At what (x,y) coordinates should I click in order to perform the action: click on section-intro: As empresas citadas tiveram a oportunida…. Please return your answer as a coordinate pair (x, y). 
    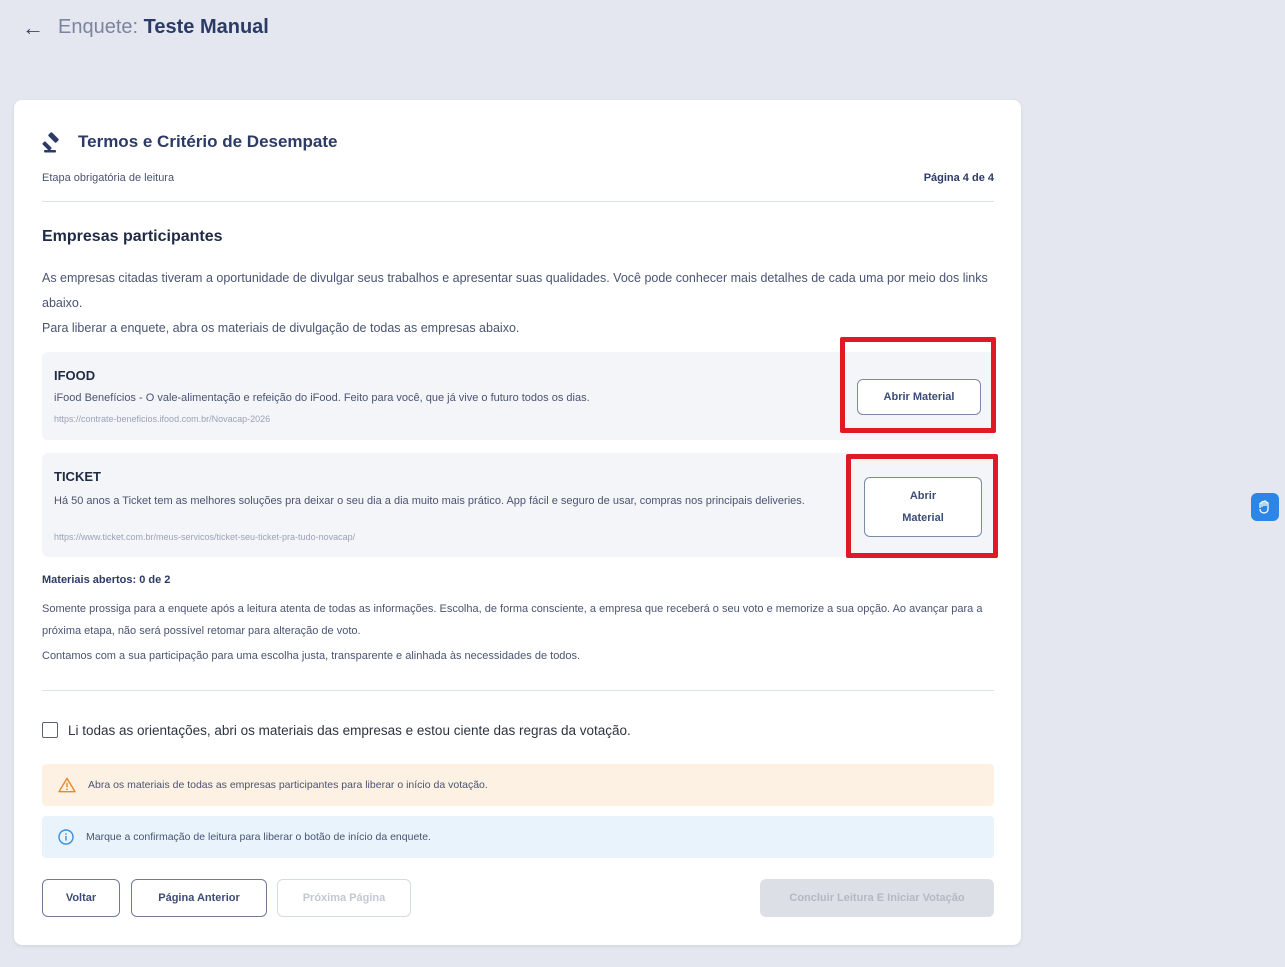
    Looking at the image, I should click on (517, 303).